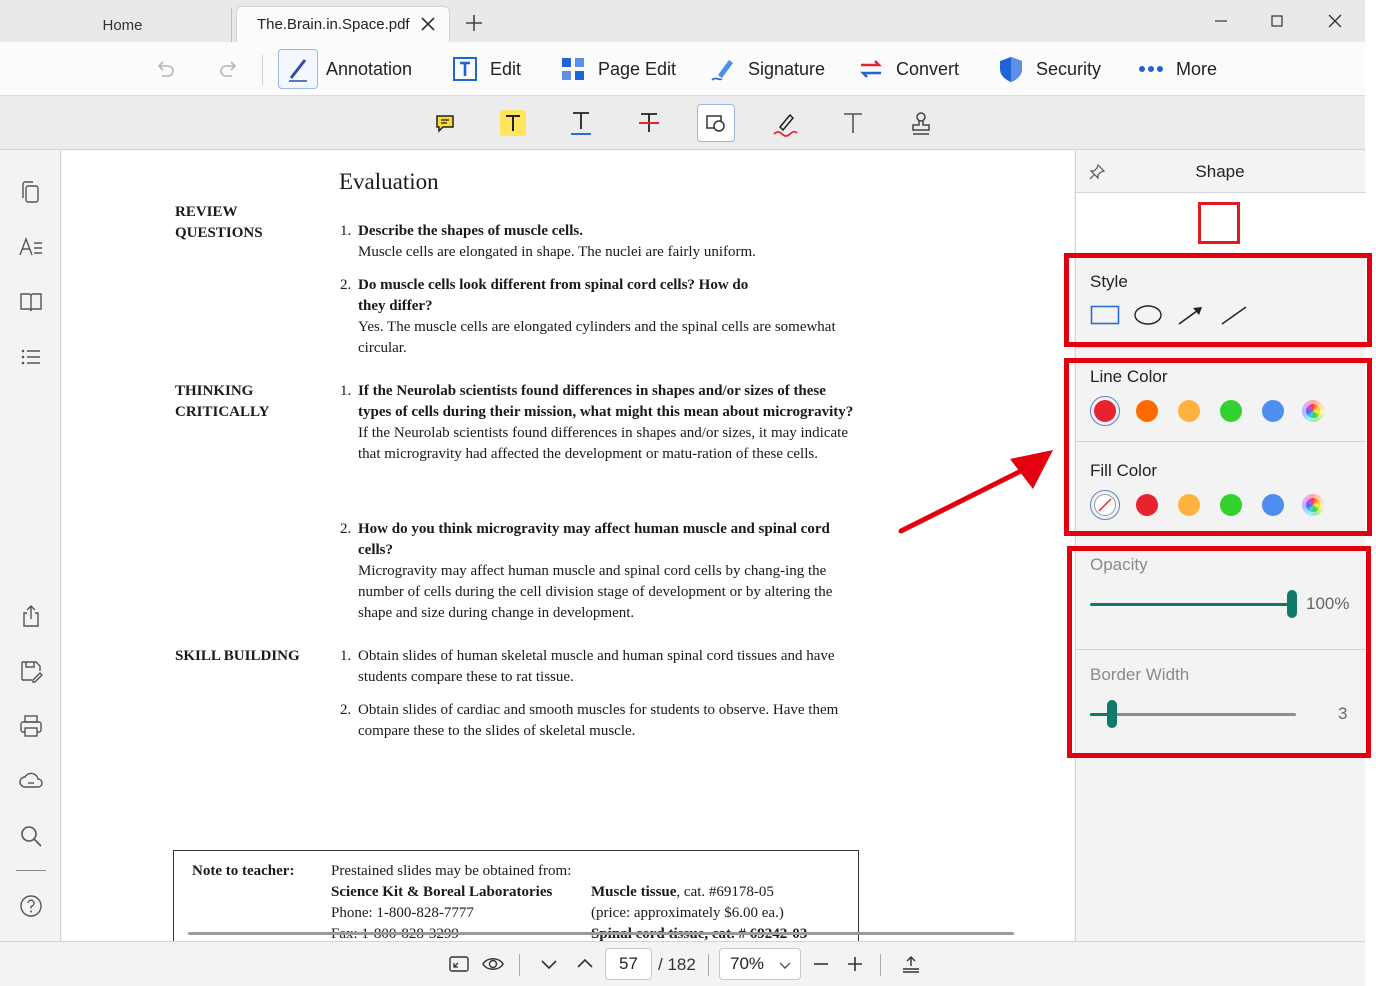 This screenshot has width=1376, height=986. Describe the element at coordinates (465, 69) in the screenshot. I see `edit-text-icon` at that location.